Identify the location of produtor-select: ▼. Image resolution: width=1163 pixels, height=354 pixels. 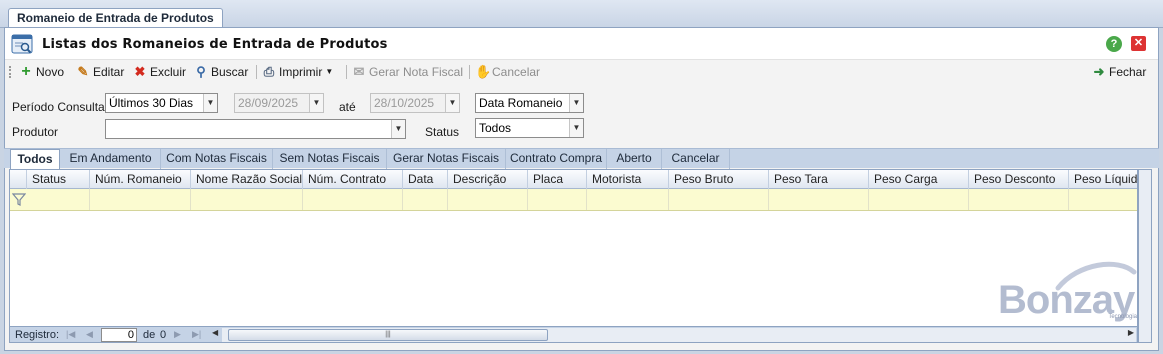
(255, 129).